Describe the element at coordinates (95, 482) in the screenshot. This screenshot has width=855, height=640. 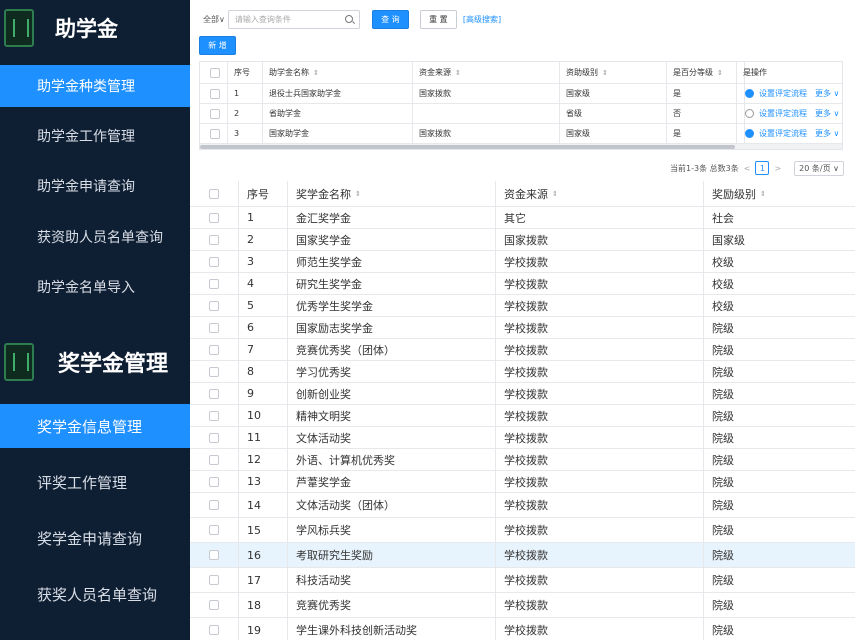
I see `sidebar-item-scholarship-2: 评奖工作管理` at that location.